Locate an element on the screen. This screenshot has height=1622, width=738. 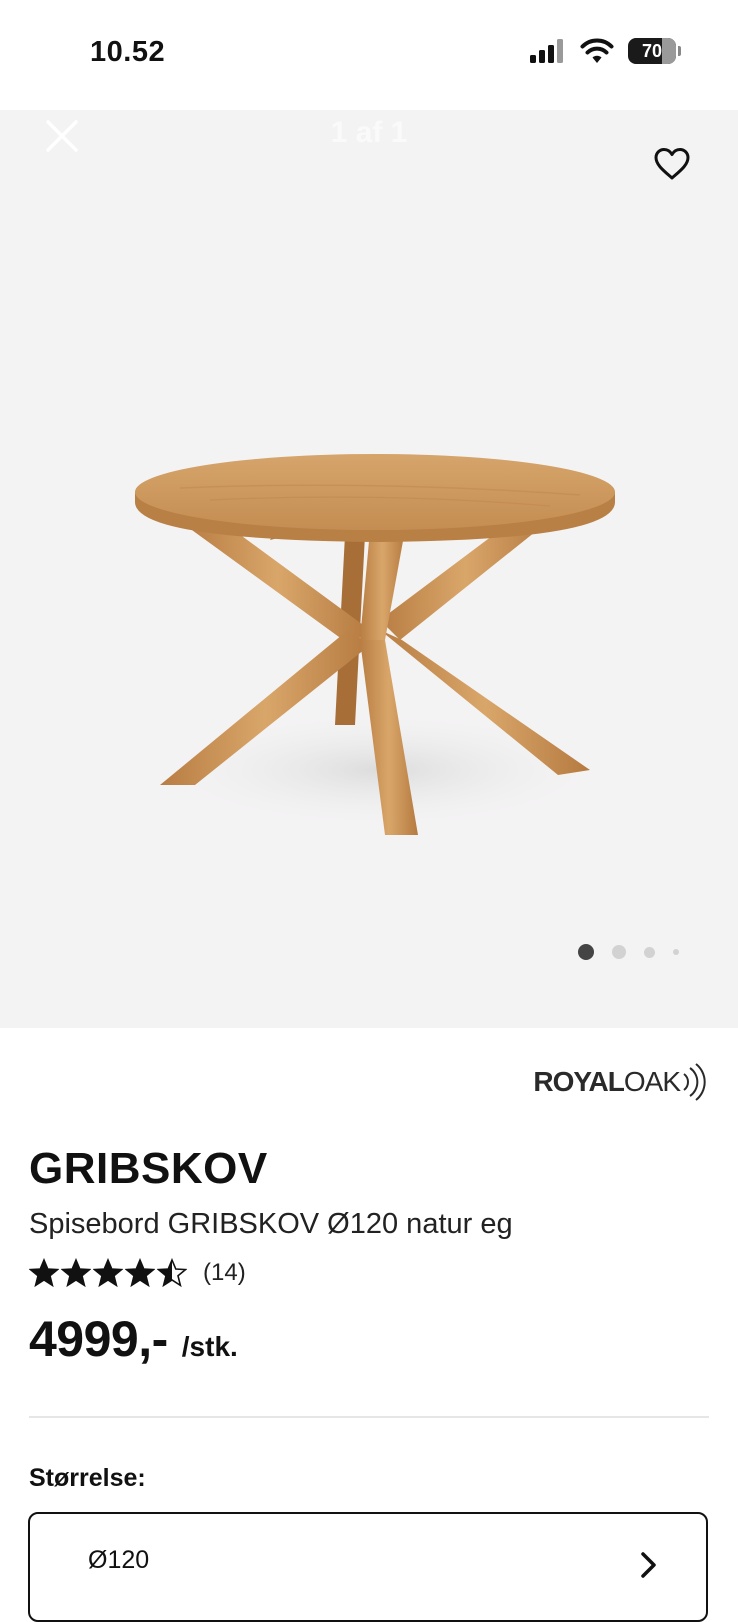
brand-waves-icon is located at coordinates (694, 1082).